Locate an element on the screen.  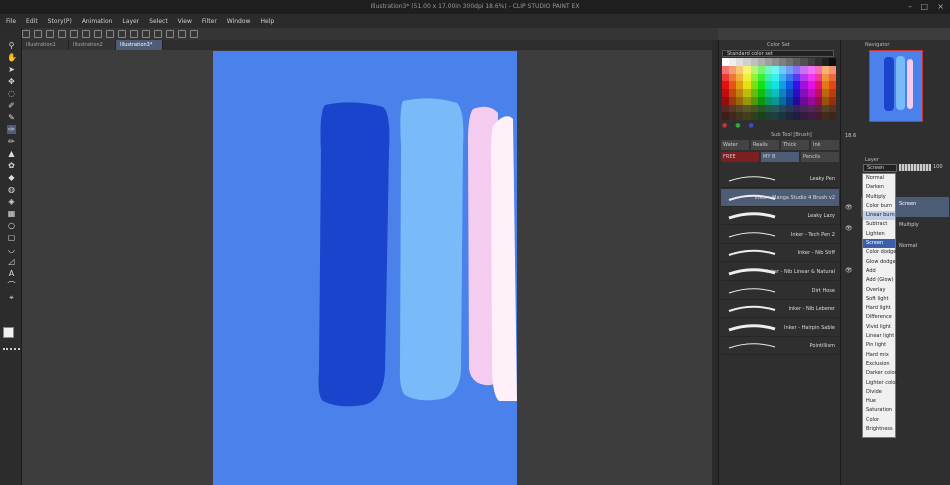
group-thick: Thick is located at coordinates (795, 145).